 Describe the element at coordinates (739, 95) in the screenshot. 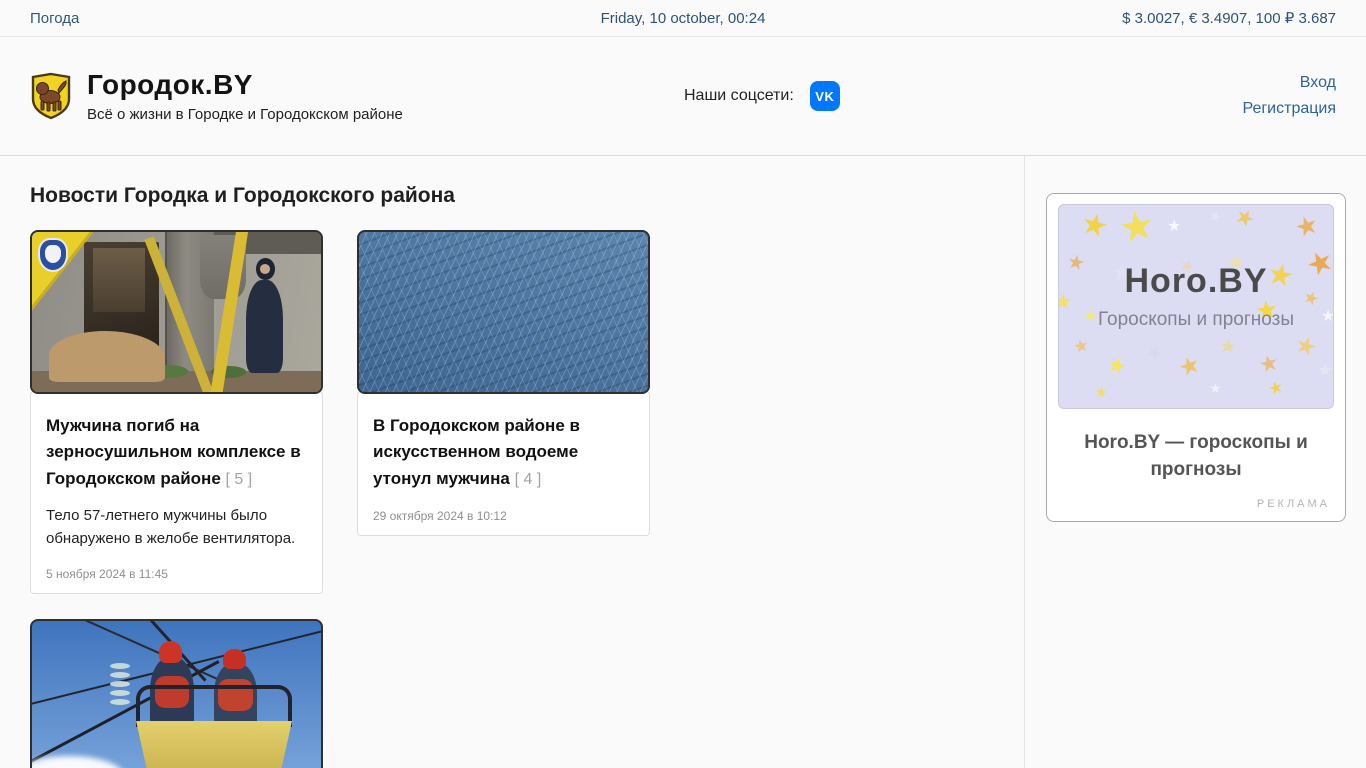

I see `socials-label: Наши соцсети:` at that location.